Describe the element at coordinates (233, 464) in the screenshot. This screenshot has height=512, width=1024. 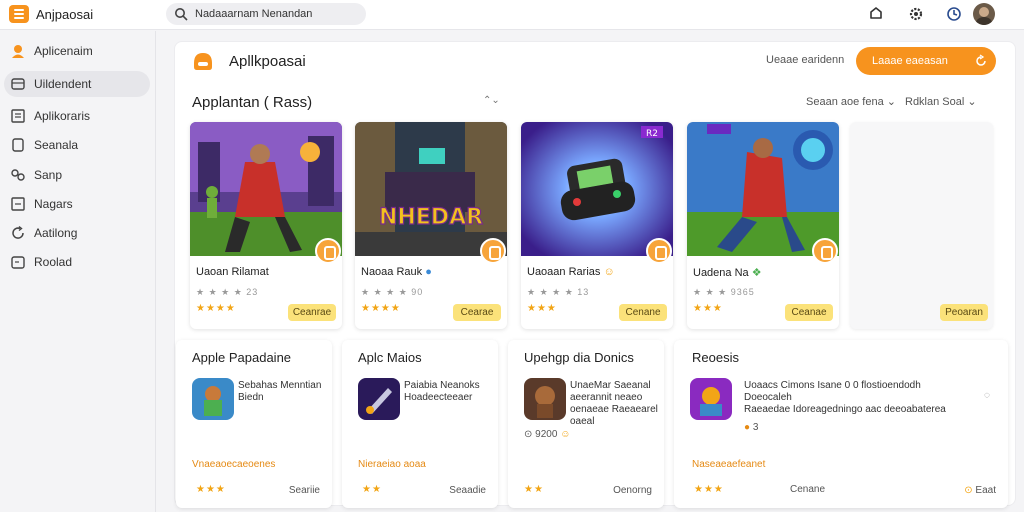
I see `panel-link: Vnaeaoecaeoenes` at that location.